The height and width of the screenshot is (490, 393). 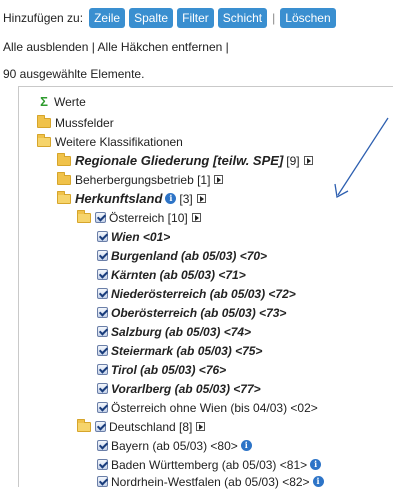 What do you see at coordinates (160, 47) in the screenshot?
I see `remove-all-checks-link: Alle Häkchen entfernen` at bounding box center [160, 47].